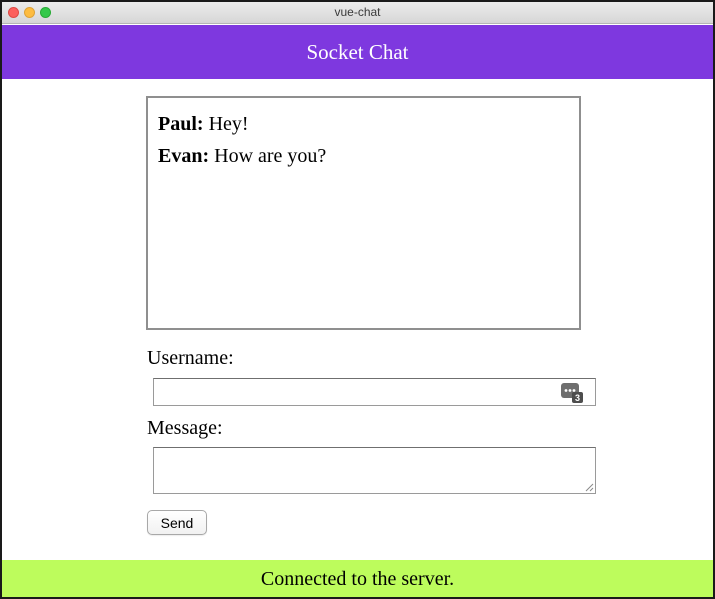  Describe the element at coordinates (374, 470) in the screenshot. I see `message-textarea` at that location.